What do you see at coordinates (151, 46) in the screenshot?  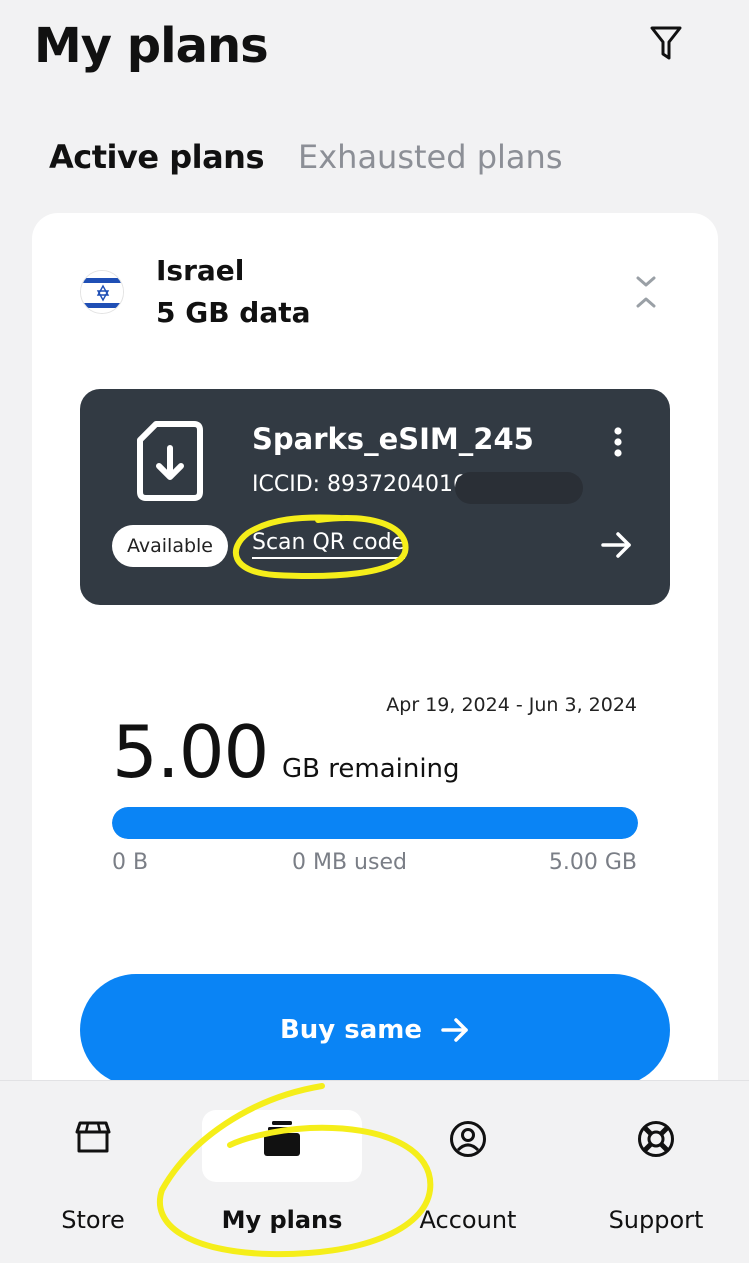 I see `page-title: My plans` at bounding box center [151, 46].